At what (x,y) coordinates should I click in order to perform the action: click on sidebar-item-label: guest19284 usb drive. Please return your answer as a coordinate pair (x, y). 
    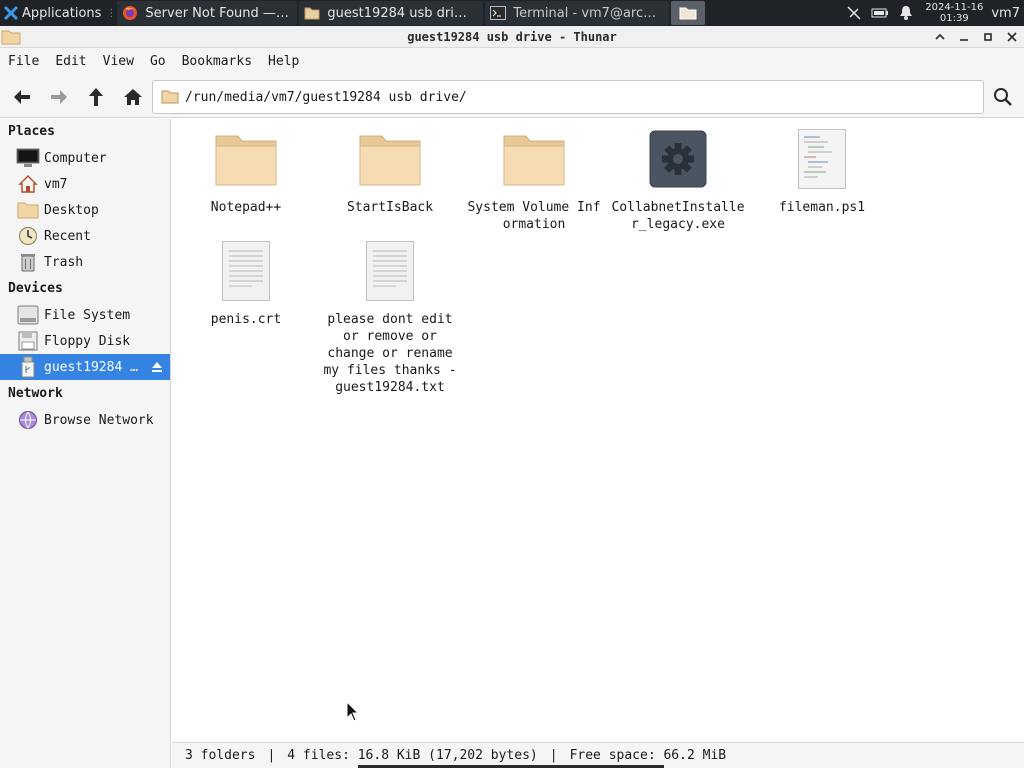
    Looking at the image, I should click on (94, 367).